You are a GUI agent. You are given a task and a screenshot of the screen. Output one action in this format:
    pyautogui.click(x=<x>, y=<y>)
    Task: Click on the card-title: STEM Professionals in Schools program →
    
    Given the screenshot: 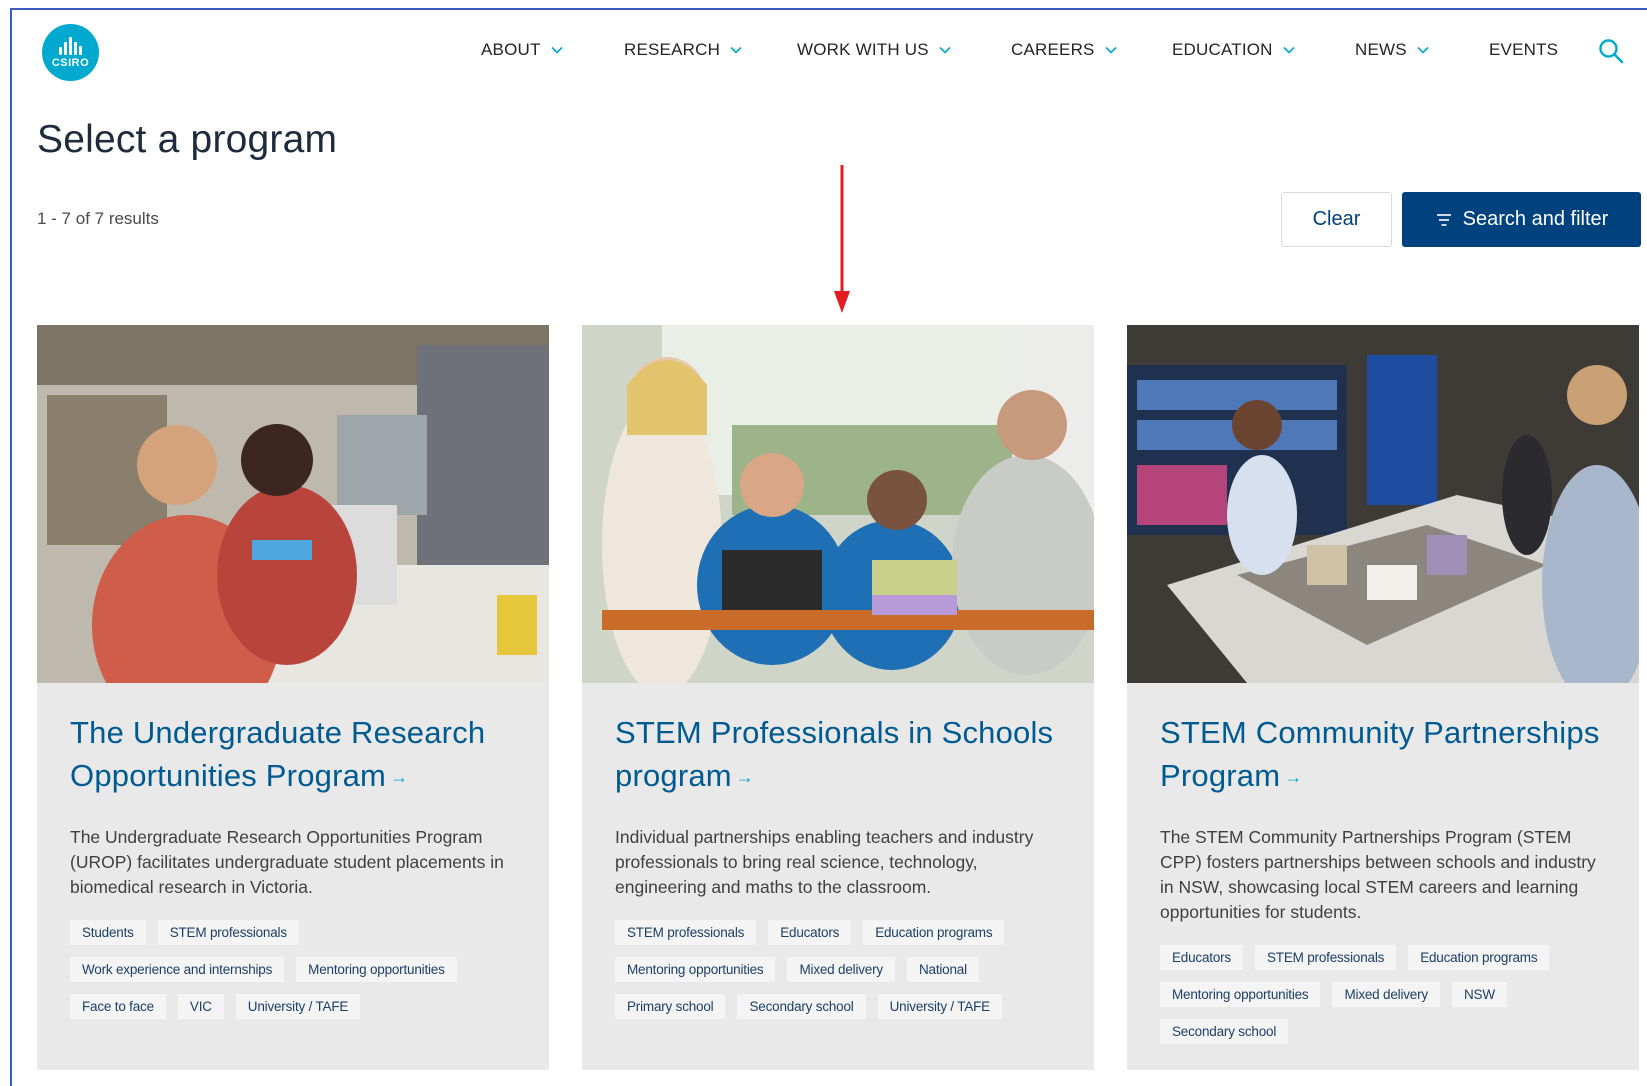 What is the action you would take?
    pyautogui.click(x=838, y=755)
    